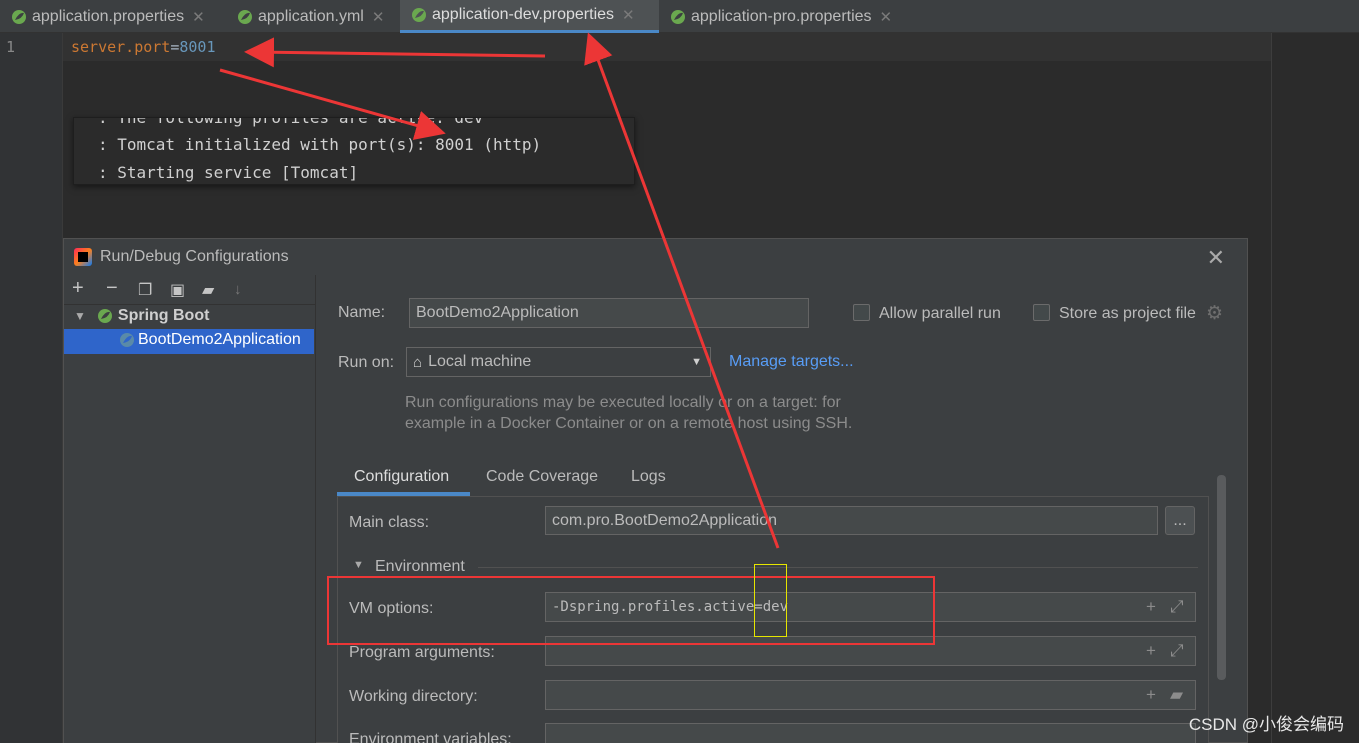 The width and height of the screenshot is (1359, 743). I want to click on vm-options-highlight-box, so click(631, 610).